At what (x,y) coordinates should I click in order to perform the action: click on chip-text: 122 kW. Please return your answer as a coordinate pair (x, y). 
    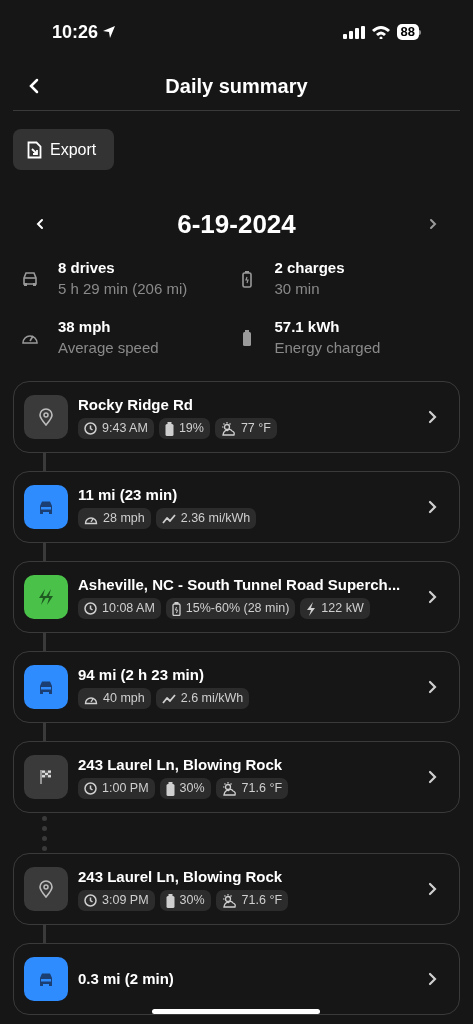
    Looking at the image, I should click on (342, 609).